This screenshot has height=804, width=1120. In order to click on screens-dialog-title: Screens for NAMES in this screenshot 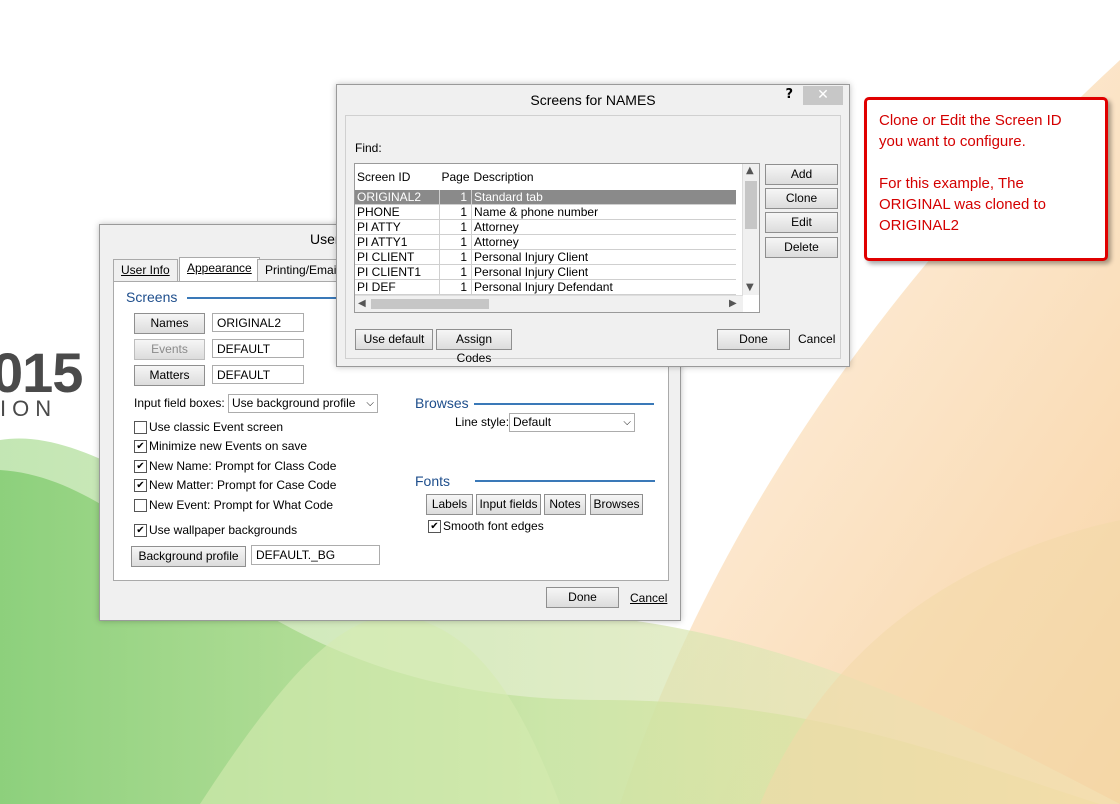, I will do `click(593, 100)`.